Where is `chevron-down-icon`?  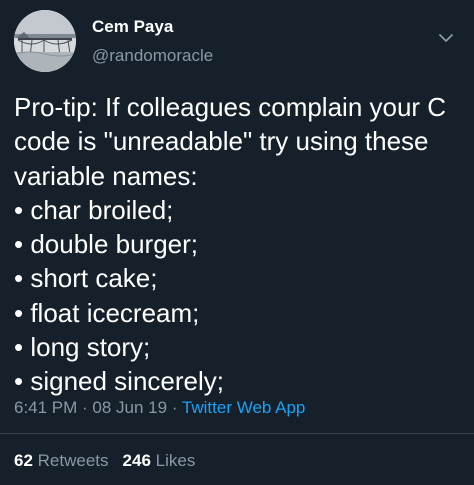 chevron-down-icon is located at coordinates (446, 38).